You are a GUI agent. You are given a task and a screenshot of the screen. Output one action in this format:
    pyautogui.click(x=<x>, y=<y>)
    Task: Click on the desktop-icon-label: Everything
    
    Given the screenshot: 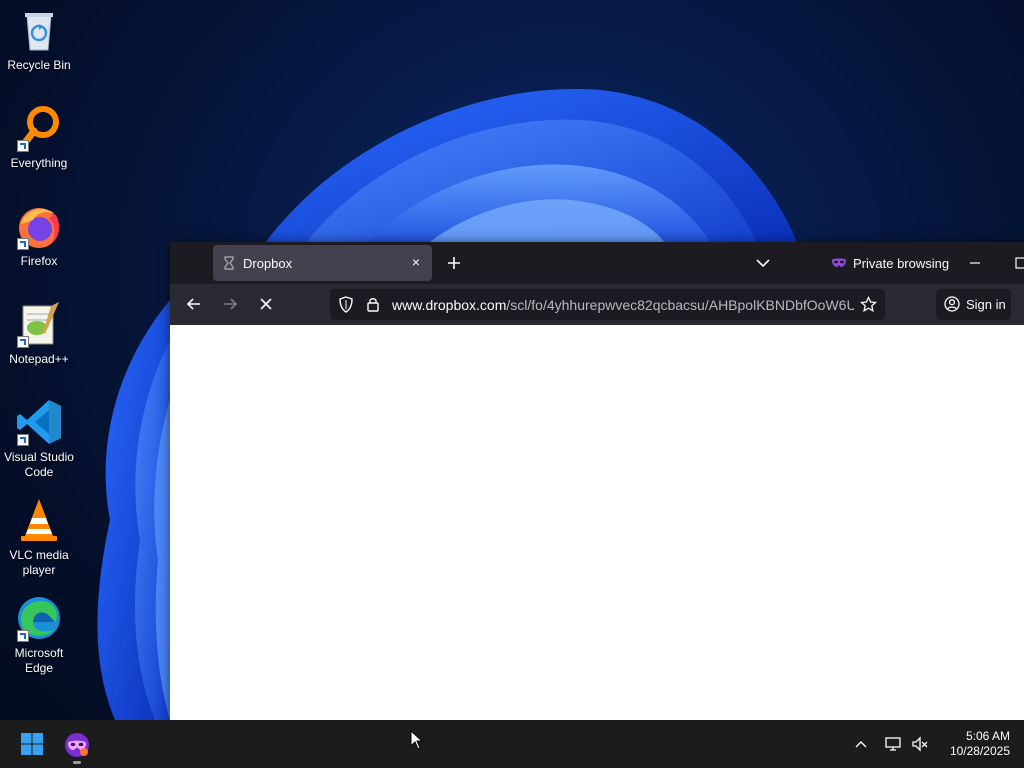 What is the action you would take?
    pyautogui.click(x=39, y=163)
    